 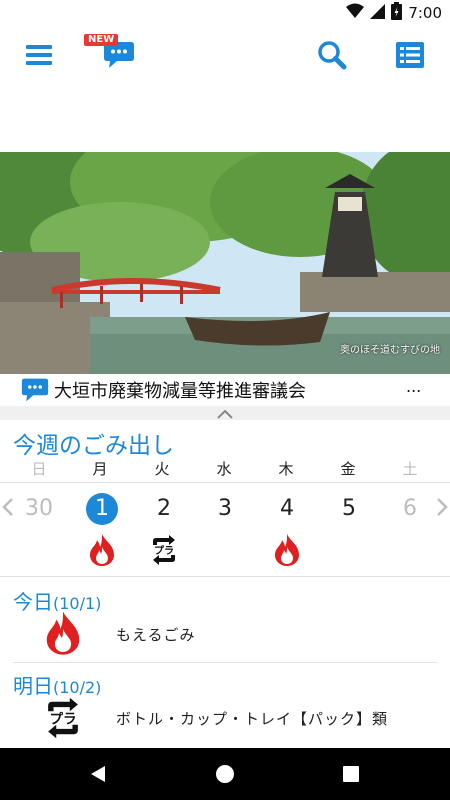 What do you see at coordinates (39, 469) in the screenshot?
I see `weekday-sun: 日` at bounding box center [39, 469].